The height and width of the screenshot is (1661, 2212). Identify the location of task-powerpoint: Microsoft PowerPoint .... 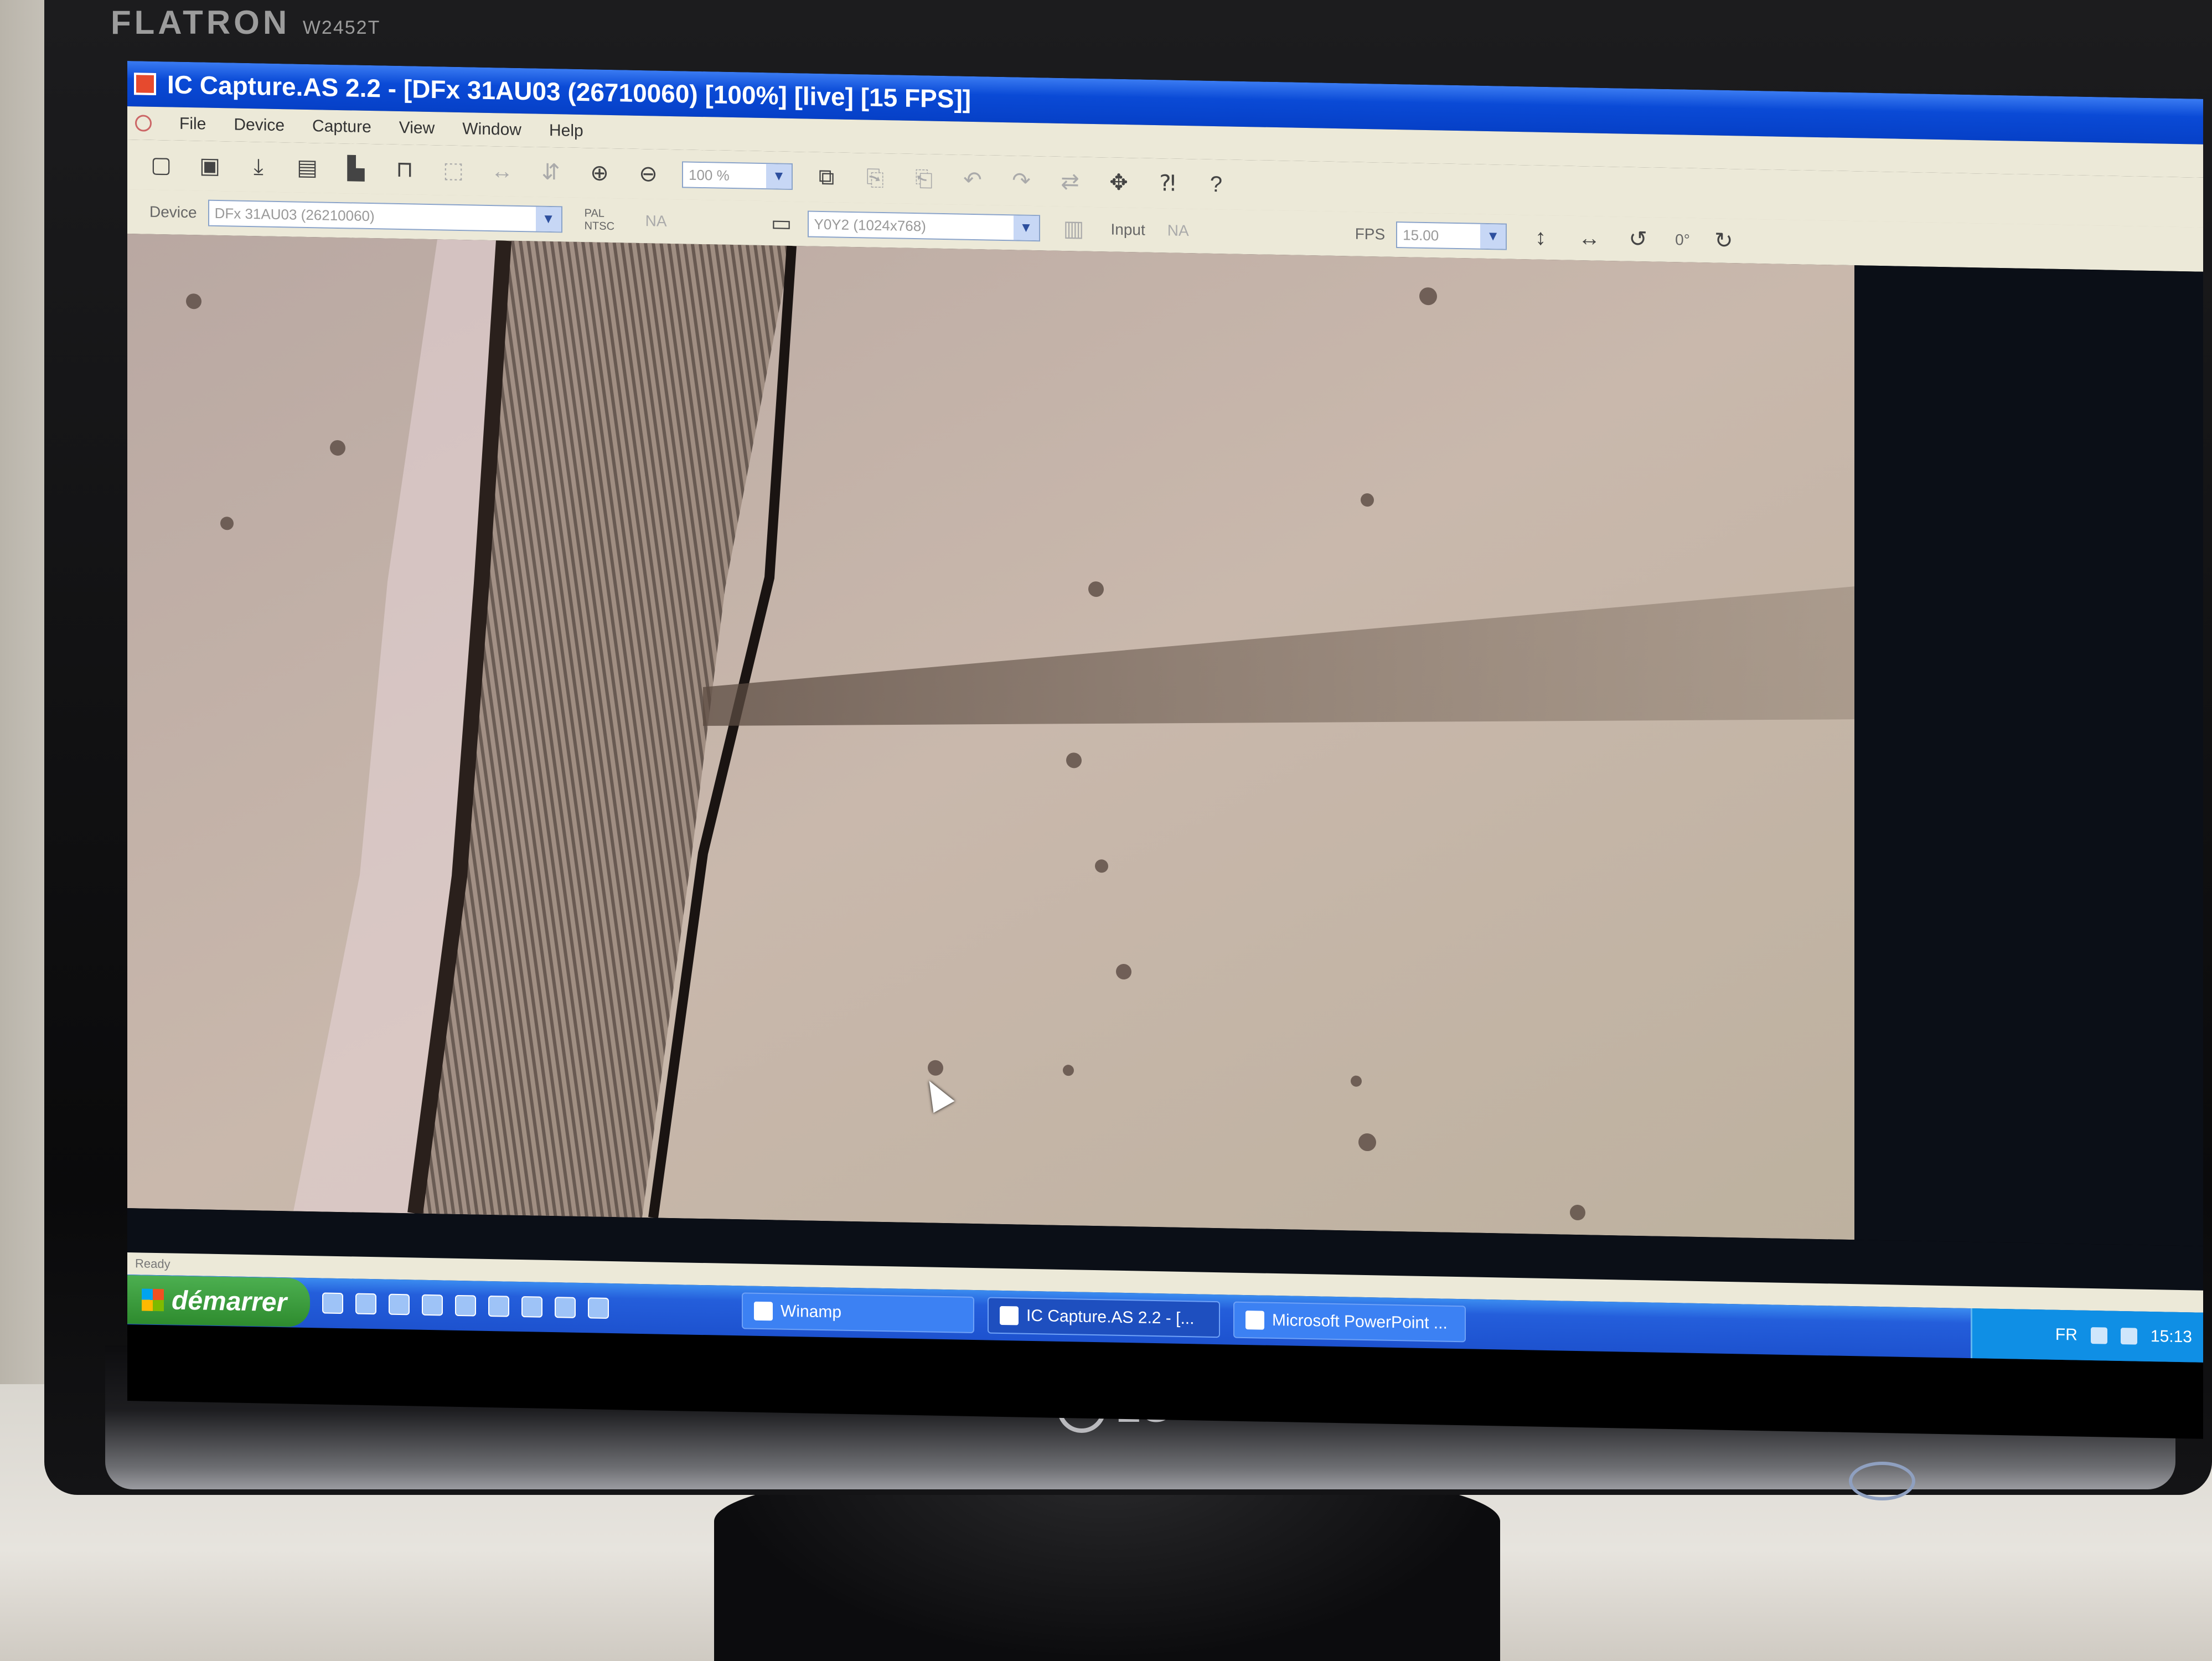
(1349, 1322).